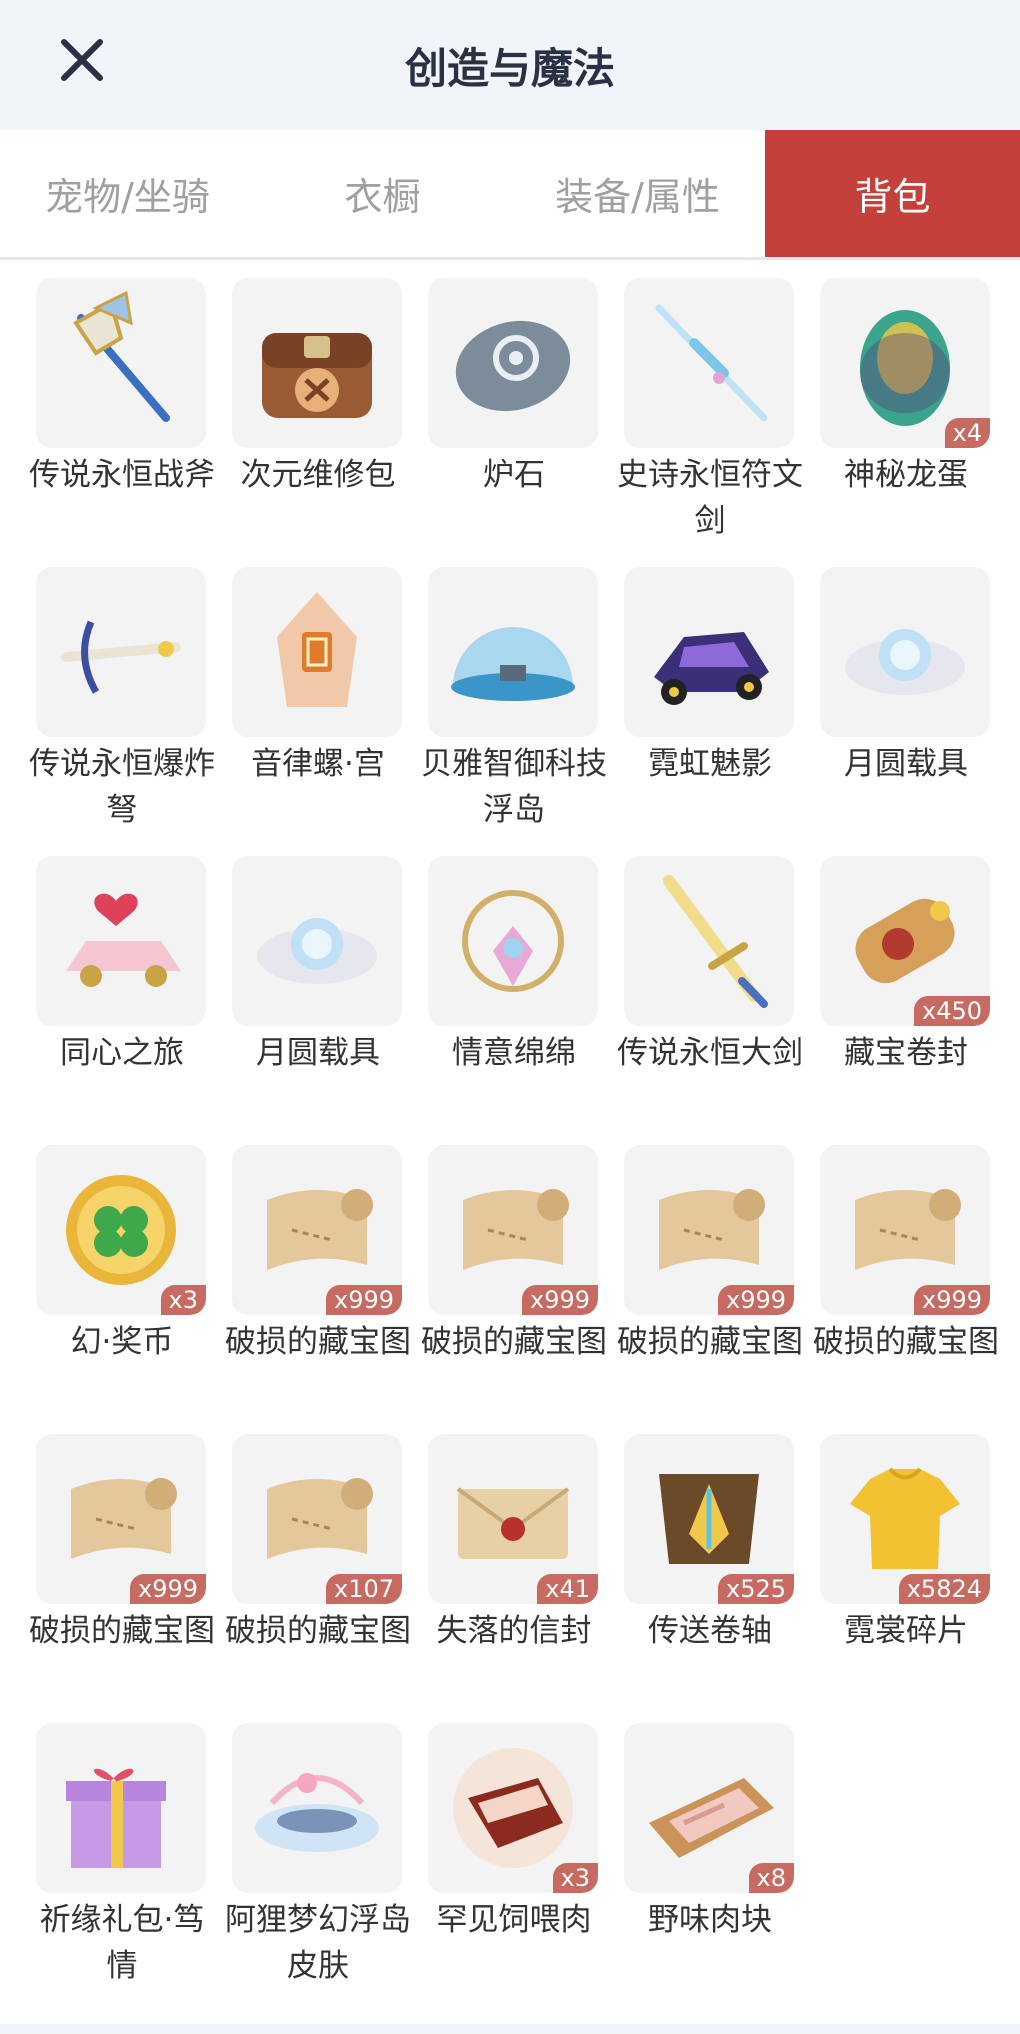 The image size is (1020, 2034). I want to click on close-icon, so click(82, 60).